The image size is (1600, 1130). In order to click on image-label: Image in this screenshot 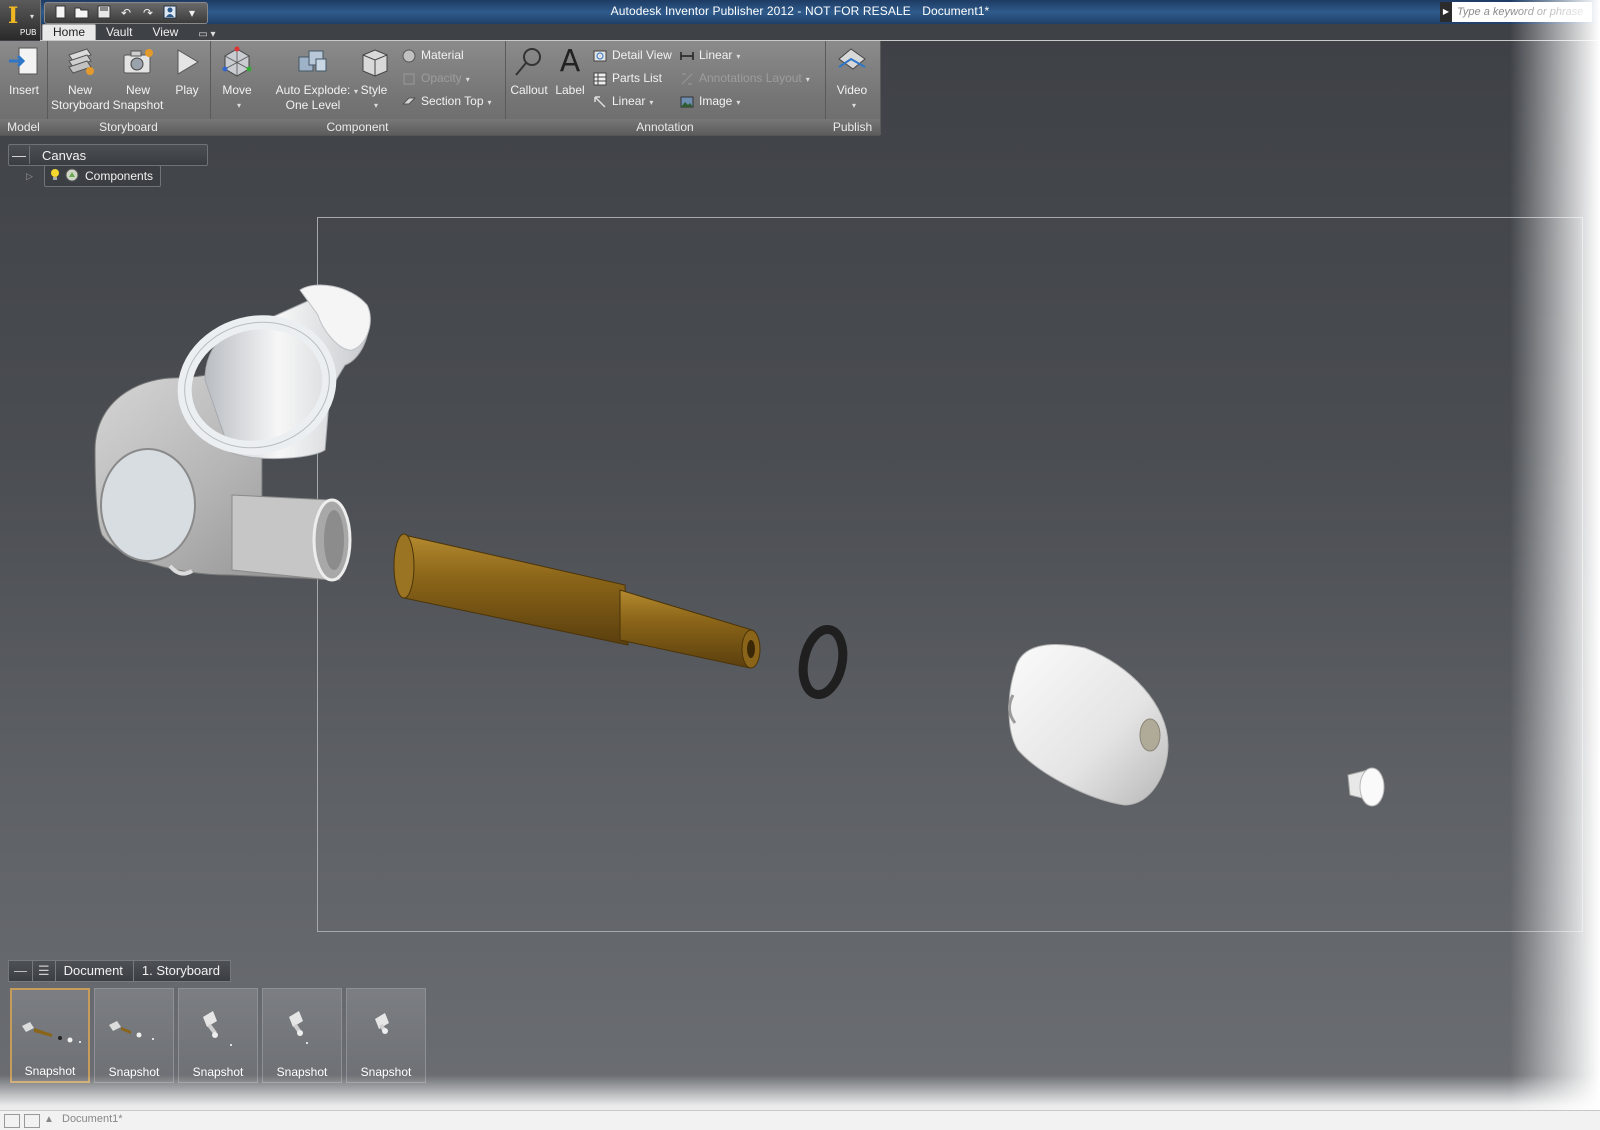, I will do `click(716, 101)`.